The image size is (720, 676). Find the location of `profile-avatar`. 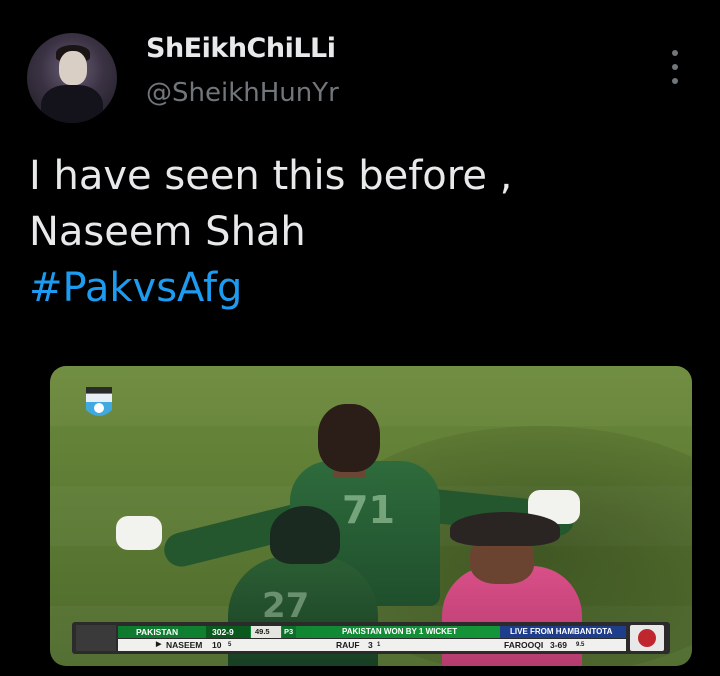

profile-avatar is located at coordinates (72, 78).